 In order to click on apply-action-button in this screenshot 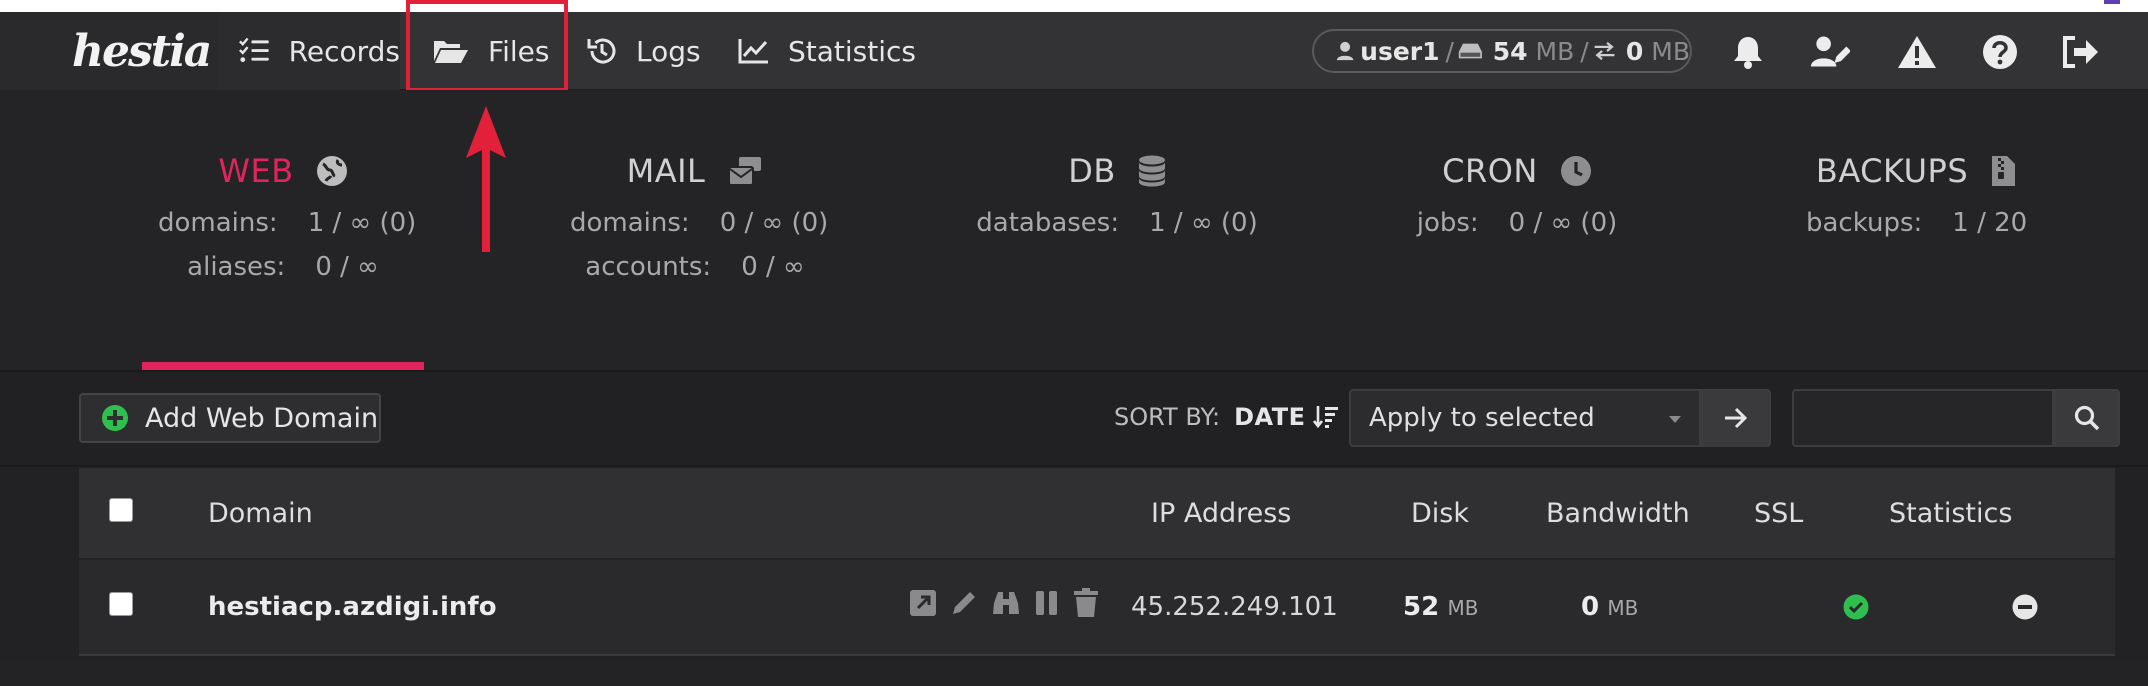, I will do `click(1736, 418)`.